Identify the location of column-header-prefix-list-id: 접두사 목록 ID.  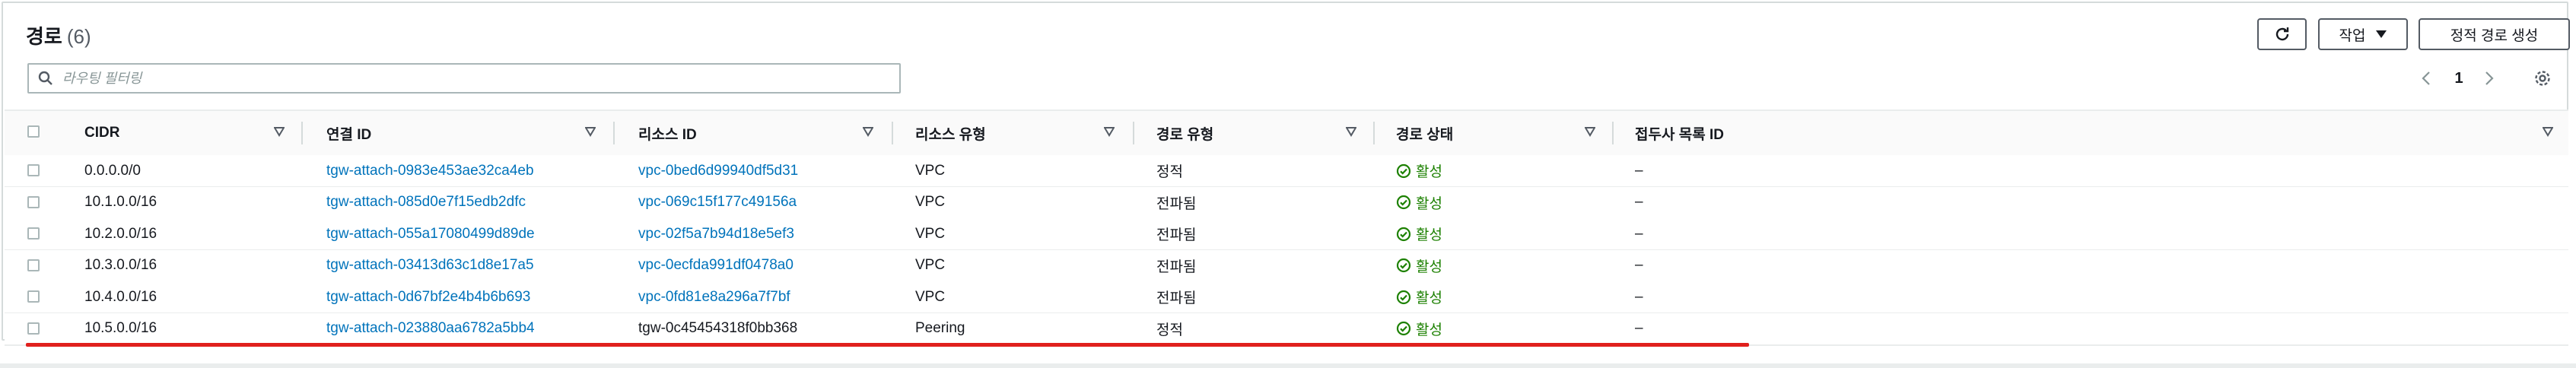
(1680, 133).